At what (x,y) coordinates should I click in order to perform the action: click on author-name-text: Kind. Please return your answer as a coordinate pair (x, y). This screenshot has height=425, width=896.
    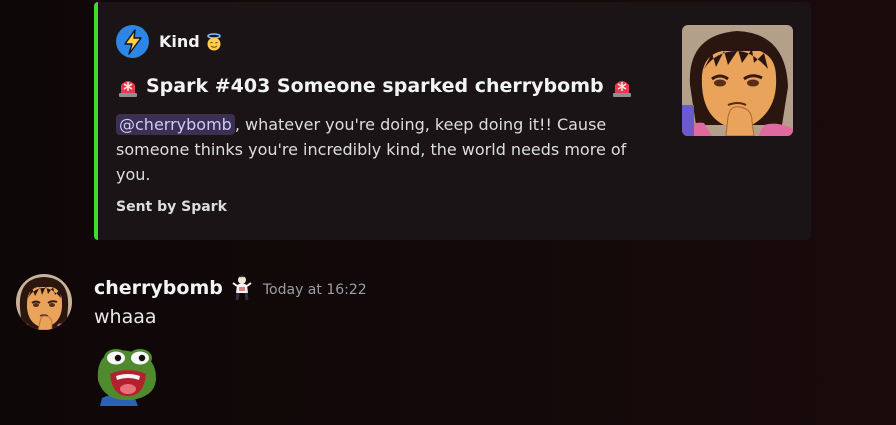
    Looking at the image, I should click on (179, 41).